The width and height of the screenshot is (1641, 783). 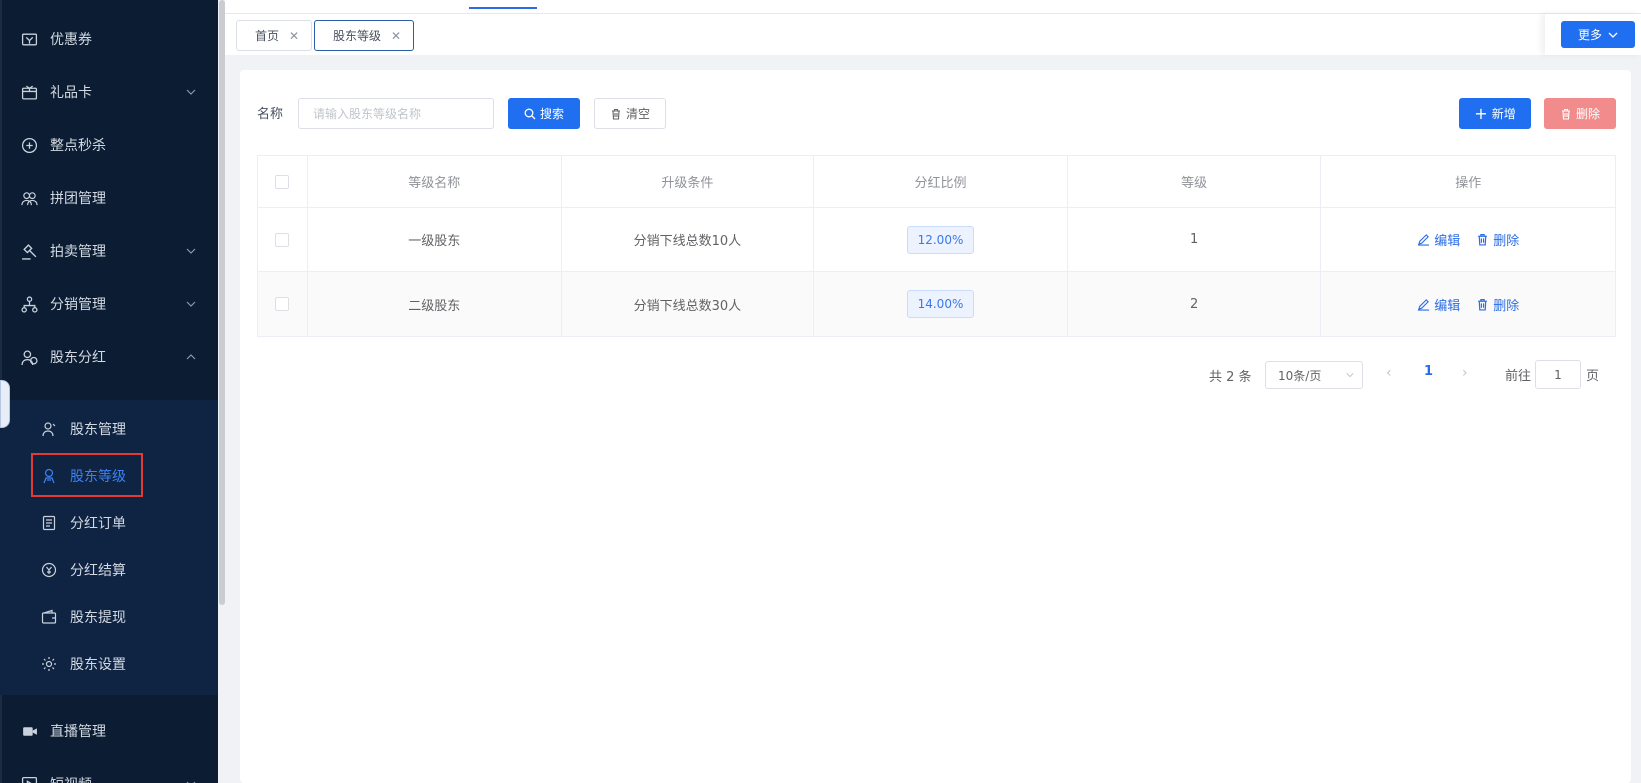 What do you see at coordinates (109, 731) in the screenshot?
I see `sidebar-item-live: 直播管理` at bounding box center [109, 731].